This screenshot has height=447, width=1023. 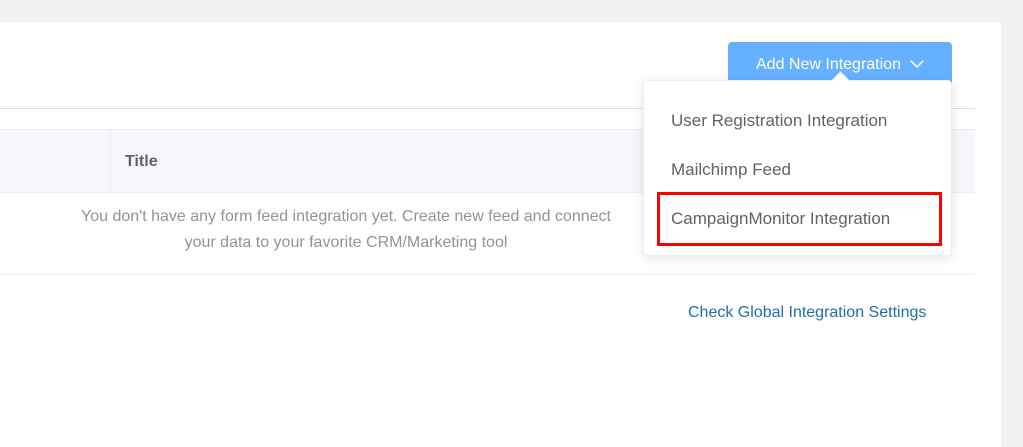 I want to click on add-new-integration-label: Add New Integration, so click(x=828, y=64).